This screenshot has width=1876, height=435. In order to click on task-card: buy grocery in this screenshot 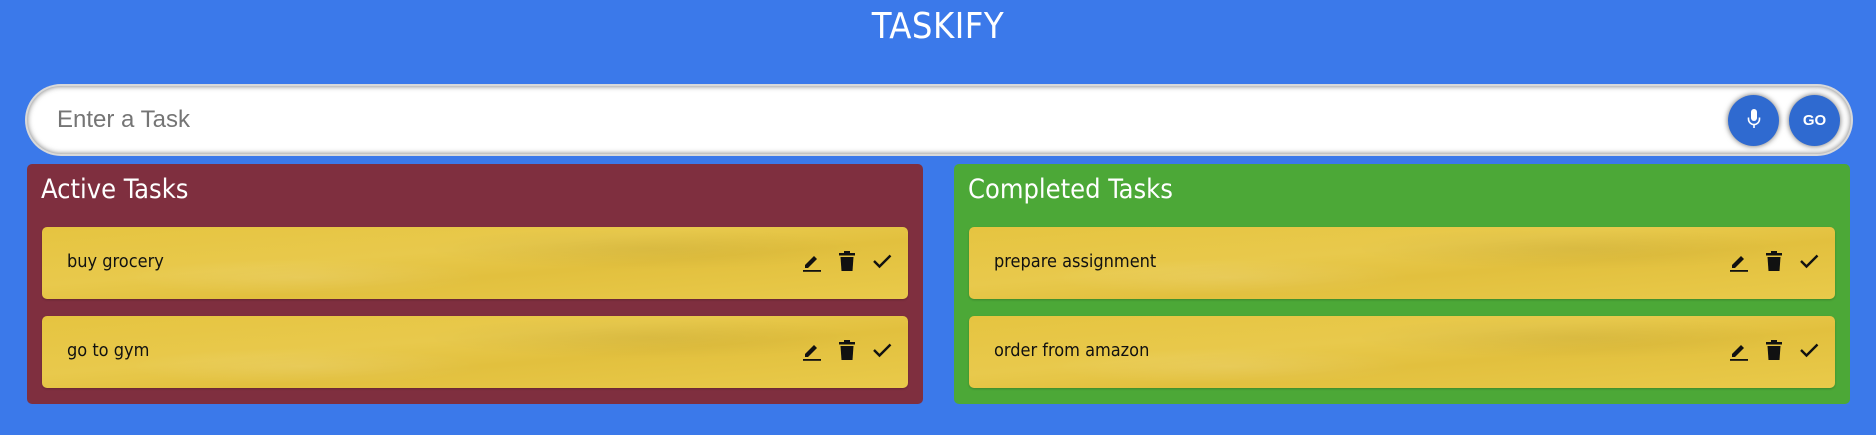, I will do `click(475, 263)`.